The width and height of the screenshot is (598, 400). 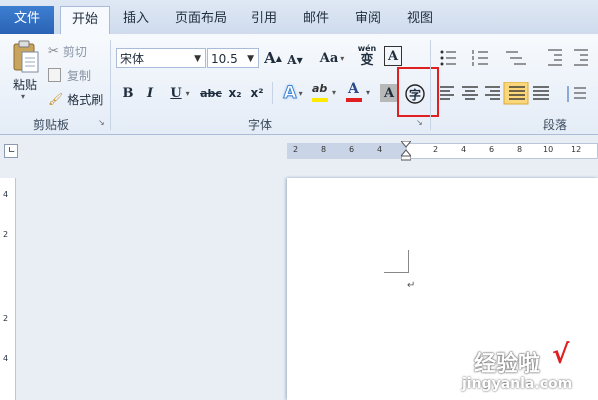 I want to click on phonetic-guide-button: wén 变, so click(x=367, y=57).